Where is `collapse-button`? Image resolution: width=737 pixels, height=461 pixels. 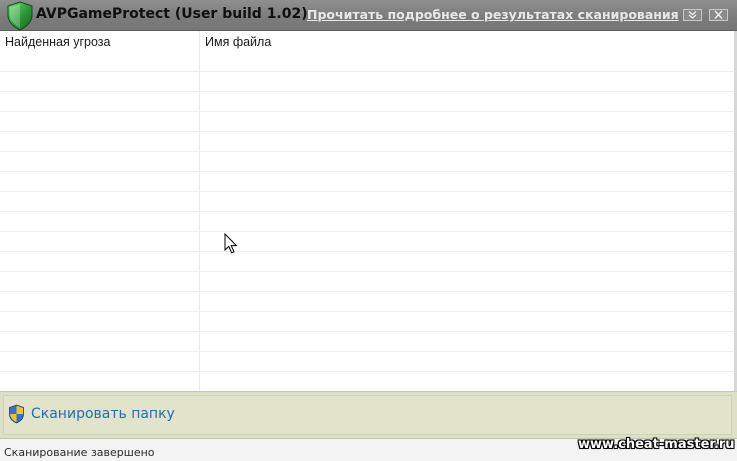 collapse-button is located at coordinates (692, 15).